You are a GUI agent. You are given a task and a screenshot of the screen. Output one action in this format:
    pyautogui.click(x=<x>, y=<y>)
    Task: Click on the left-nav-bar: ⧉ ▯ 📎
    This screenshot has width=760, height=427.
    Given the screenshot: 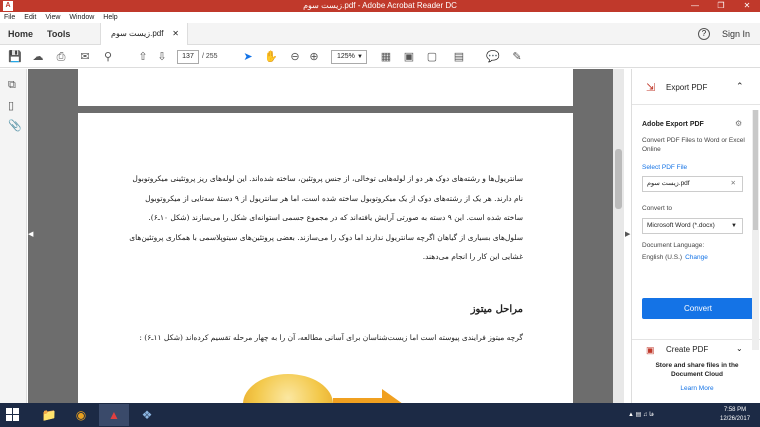 What is the action you would take?
    pyautogui.click(x=13, y=236)
    